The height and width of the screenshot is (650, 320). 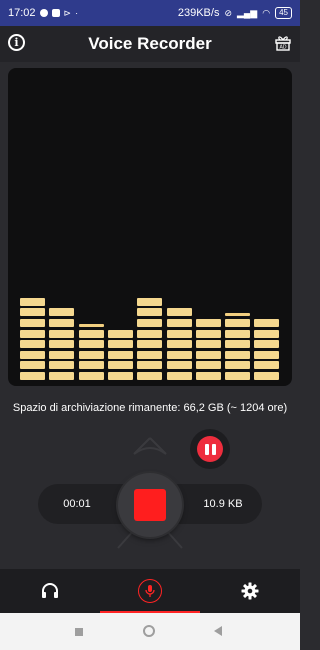 I want to click on stop-recording-button, so click(x=150, y=505).